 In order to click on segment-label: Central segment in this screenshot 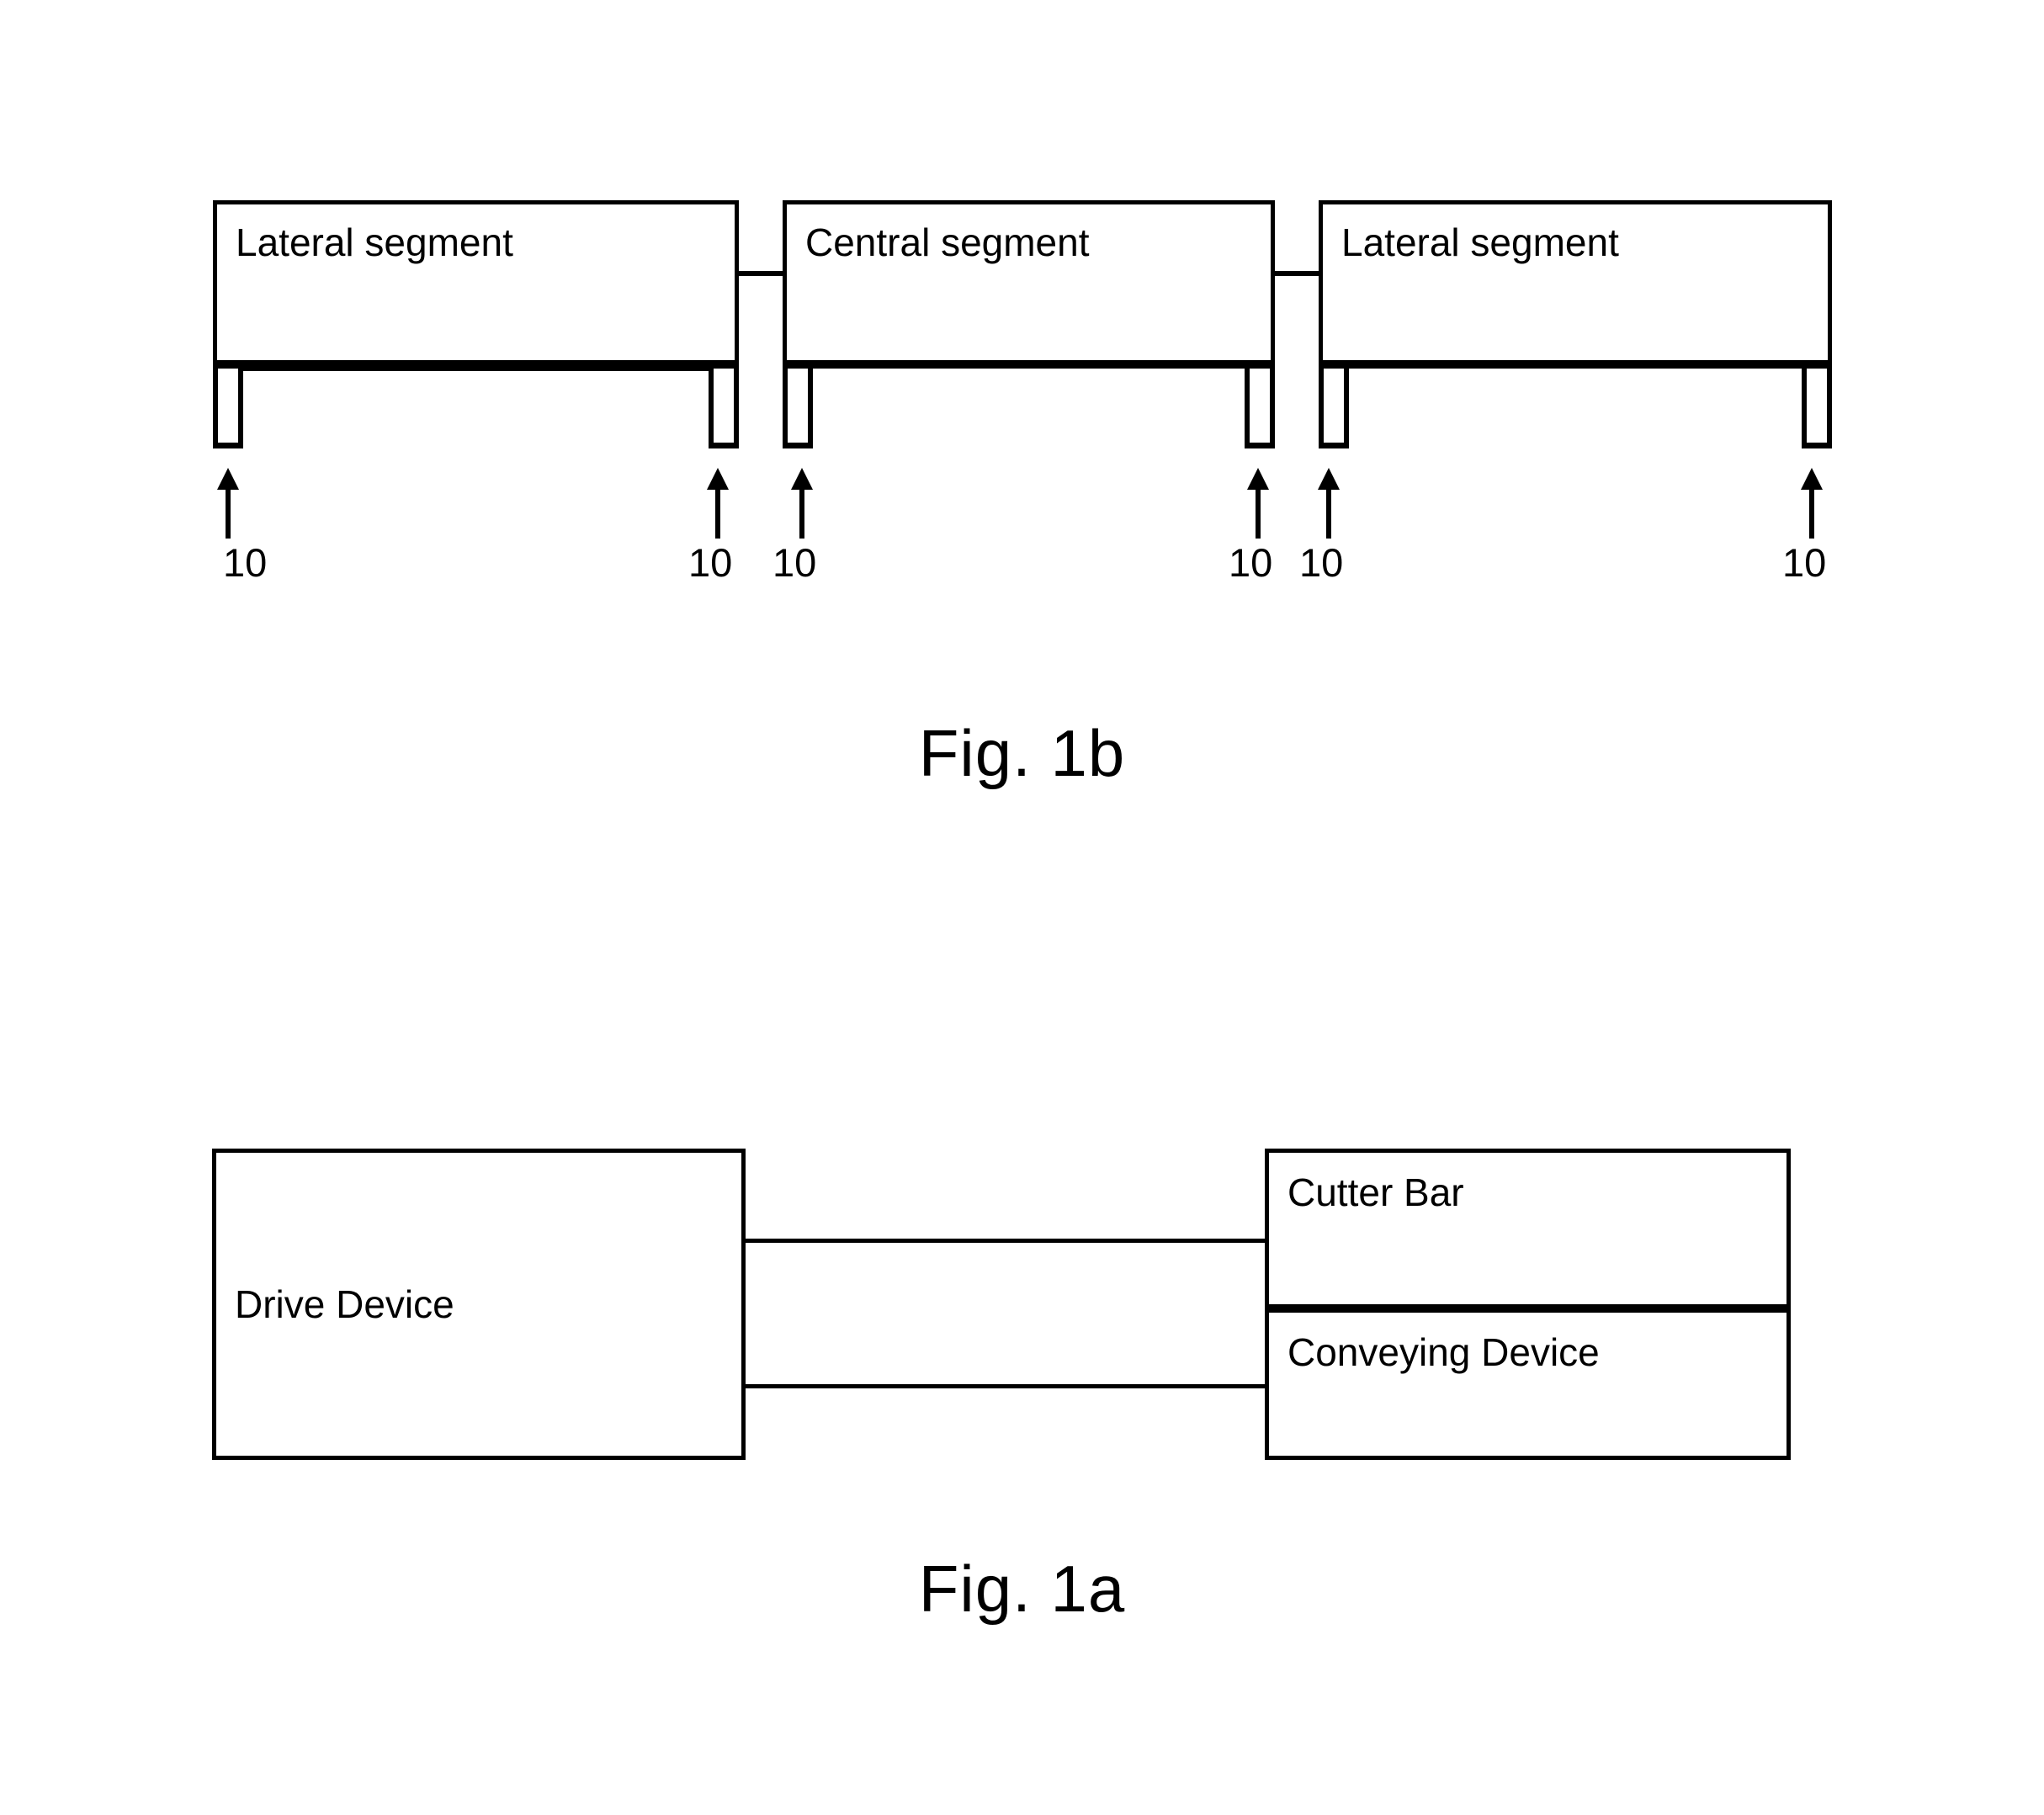, I will do `click(947, 242)`.